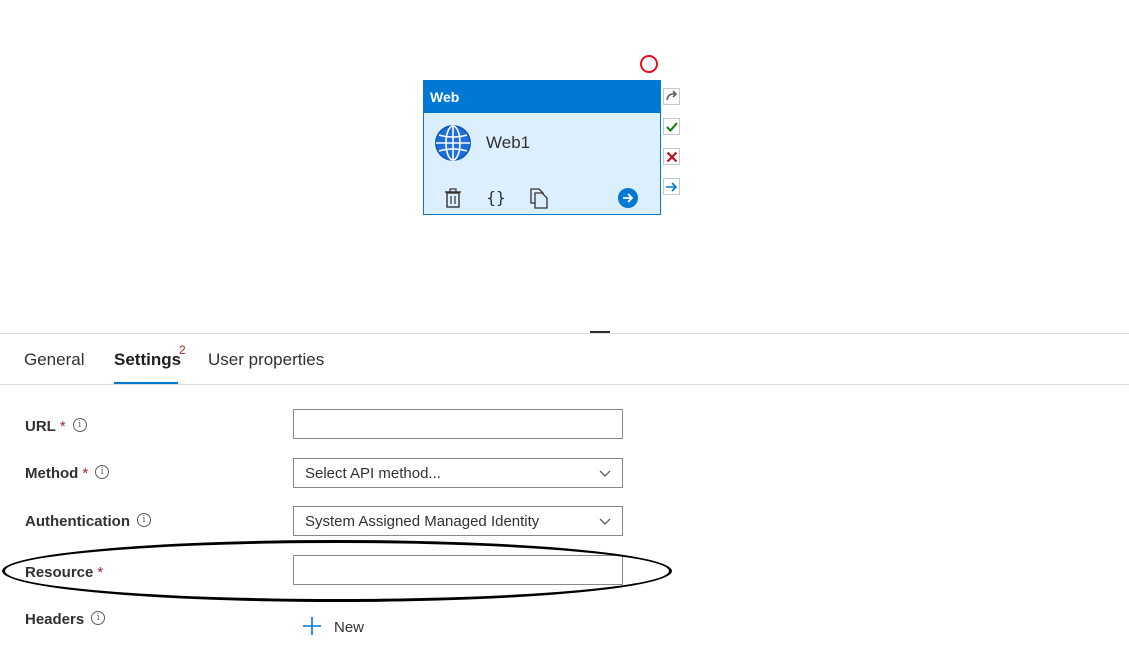 This screenshot has width=1129, height=653. Describe the element at coordinates (312, 626) in the screenshot. I see `plus-icon` at that location.